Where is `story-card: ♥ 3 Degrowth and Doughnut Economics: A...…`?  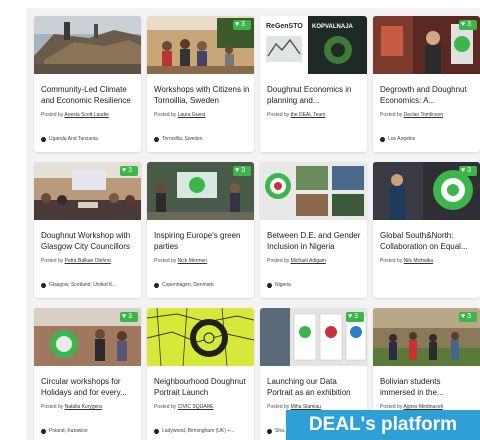
story-card: ♥ 3 Degrowth and Doughnut Economics: A...… is located at coordinates (426, 84).